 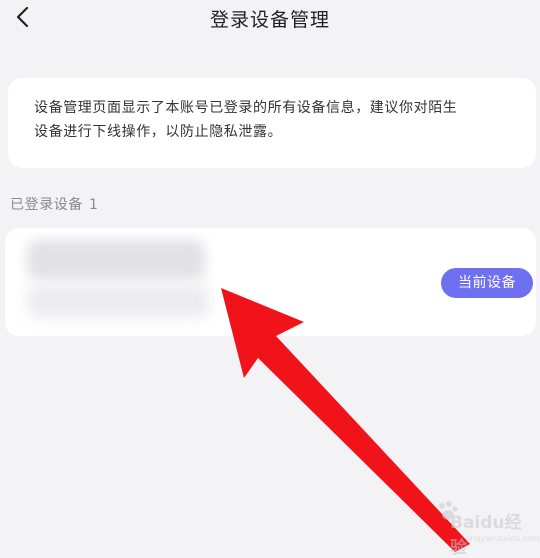 What do you see at coordinates (503, 538) in the screenshot?
I see `watermark-subtext: jingyan.baidu.com` at bounding box center [503, 538].